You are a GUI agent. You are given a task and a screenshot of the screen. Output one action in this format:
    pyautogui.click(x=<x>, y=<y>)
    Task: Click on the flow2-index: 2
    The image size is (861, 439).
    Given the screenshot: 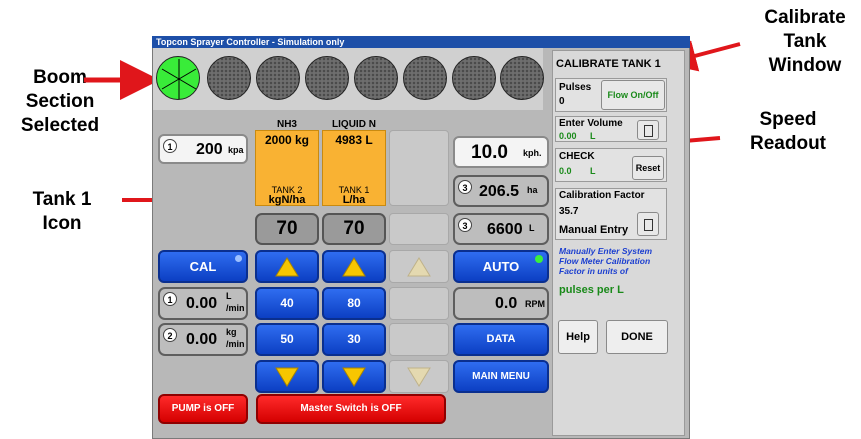 What is the action you would take?
    pyautogui.click(x=170, y=335)
    